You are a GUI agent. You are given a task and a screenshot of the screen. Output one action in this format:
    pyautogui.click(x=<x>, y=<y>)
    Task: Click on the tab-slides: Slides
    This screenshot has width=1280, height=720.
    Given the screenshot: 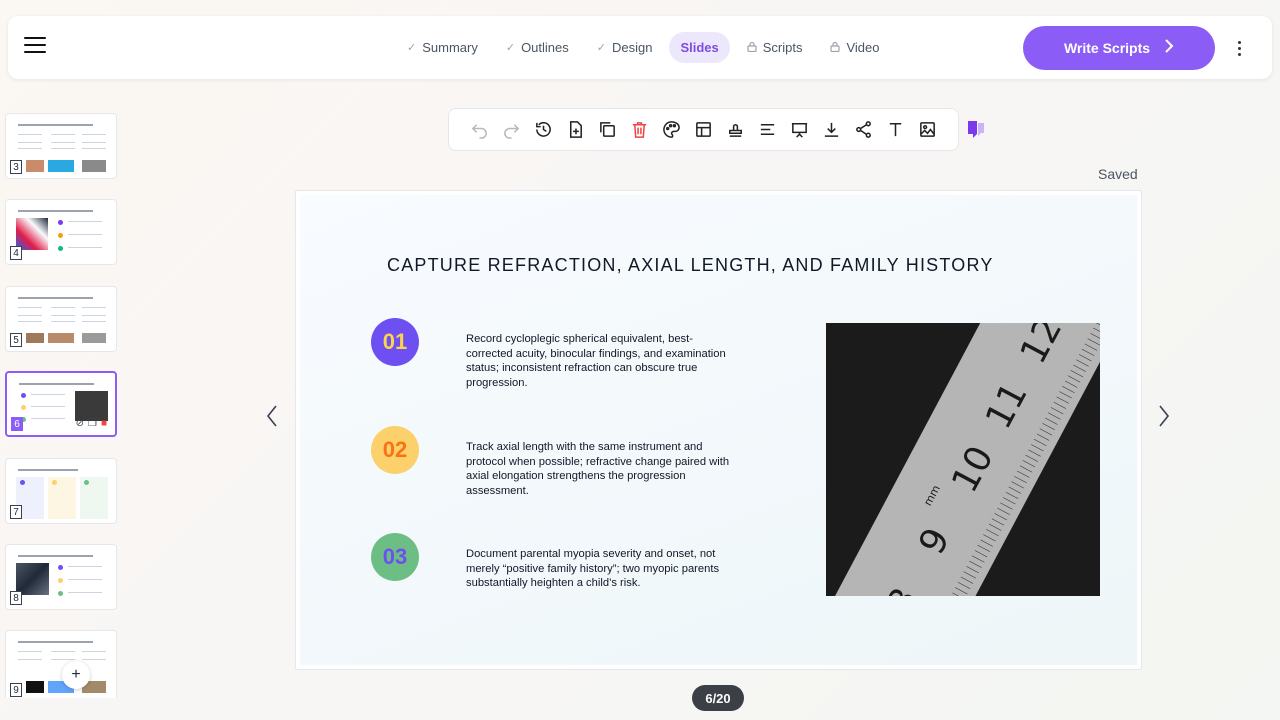 What is the action you would take?
    pyautogui.click(x=699, y=47)
    